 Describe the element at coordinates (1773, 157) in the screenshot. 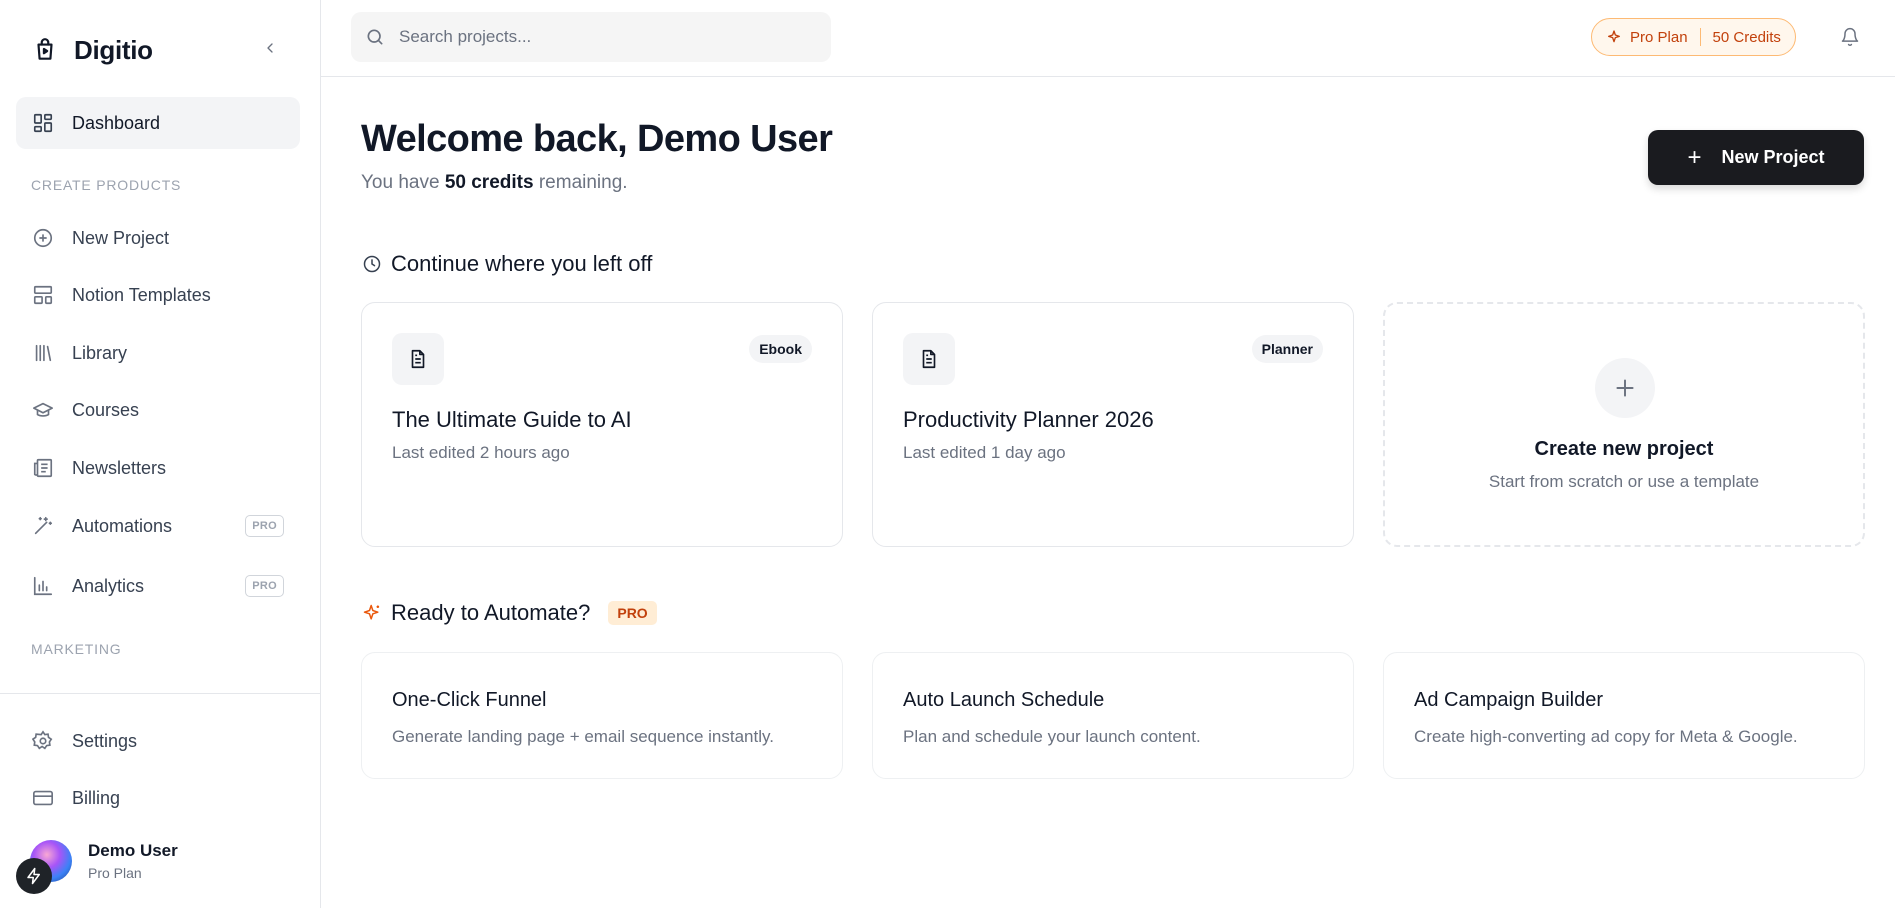

I see `new-project-label: New Project` at that location.